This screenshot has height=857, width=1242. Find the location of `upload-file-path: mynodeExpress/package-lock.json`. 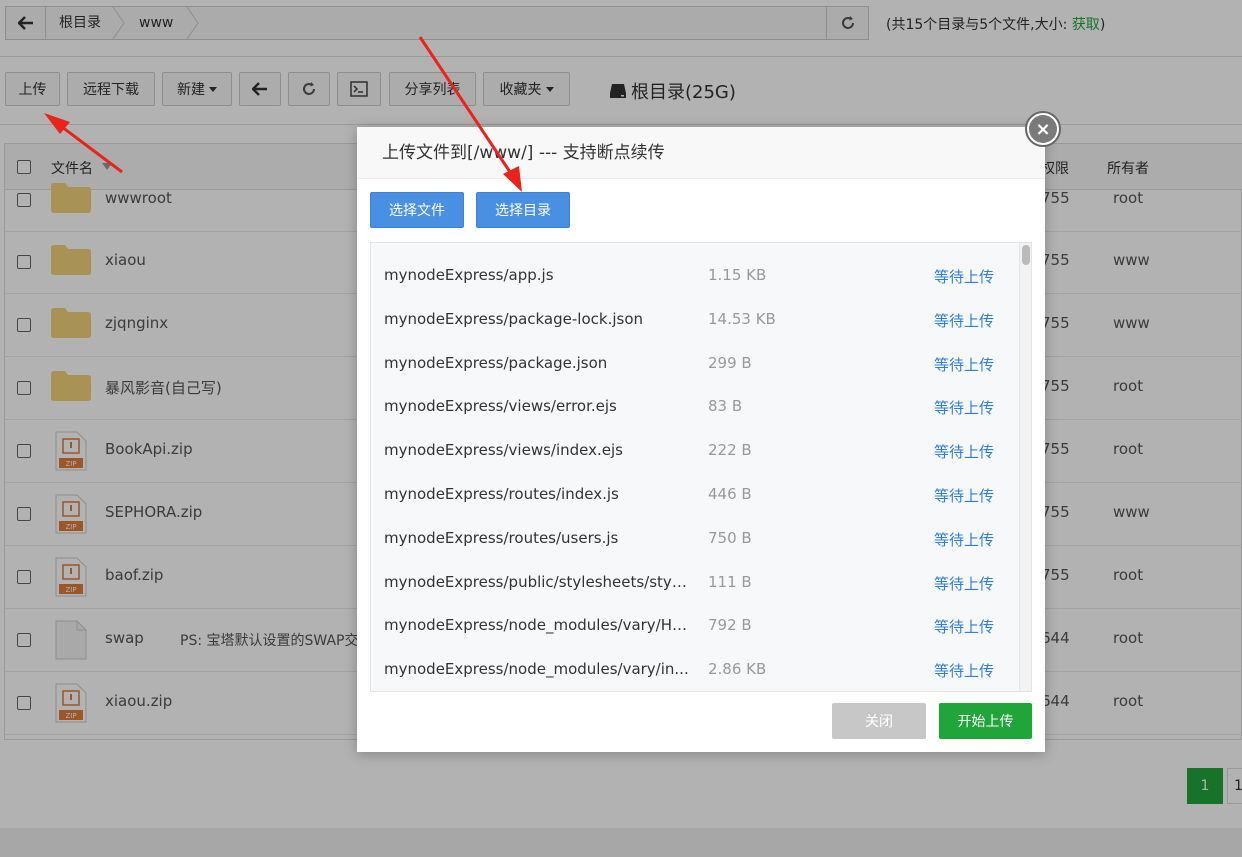

upload-file-path: mynodeExpress/package-lock.json is located at coordinates (513, 318).